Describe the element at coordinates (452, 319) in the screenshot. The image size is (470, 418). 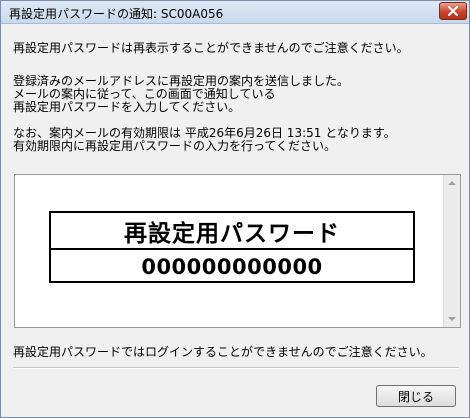
I see `scroll-down-arrow-icon` at that location.